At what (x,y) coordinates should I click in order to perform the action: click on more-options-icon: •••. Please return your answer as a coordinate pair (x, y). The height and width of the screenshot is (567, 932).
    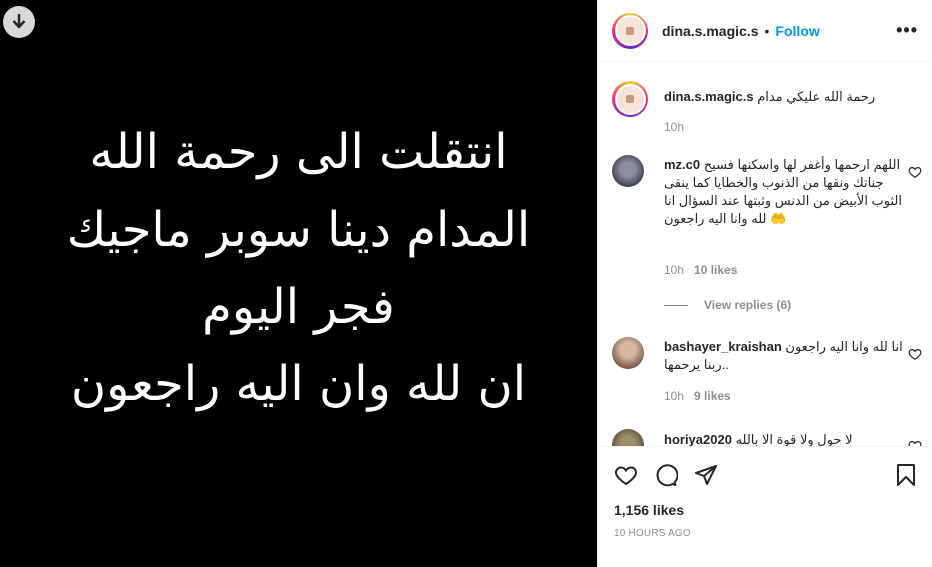
    Looking at the image, I should click on (907, 30).